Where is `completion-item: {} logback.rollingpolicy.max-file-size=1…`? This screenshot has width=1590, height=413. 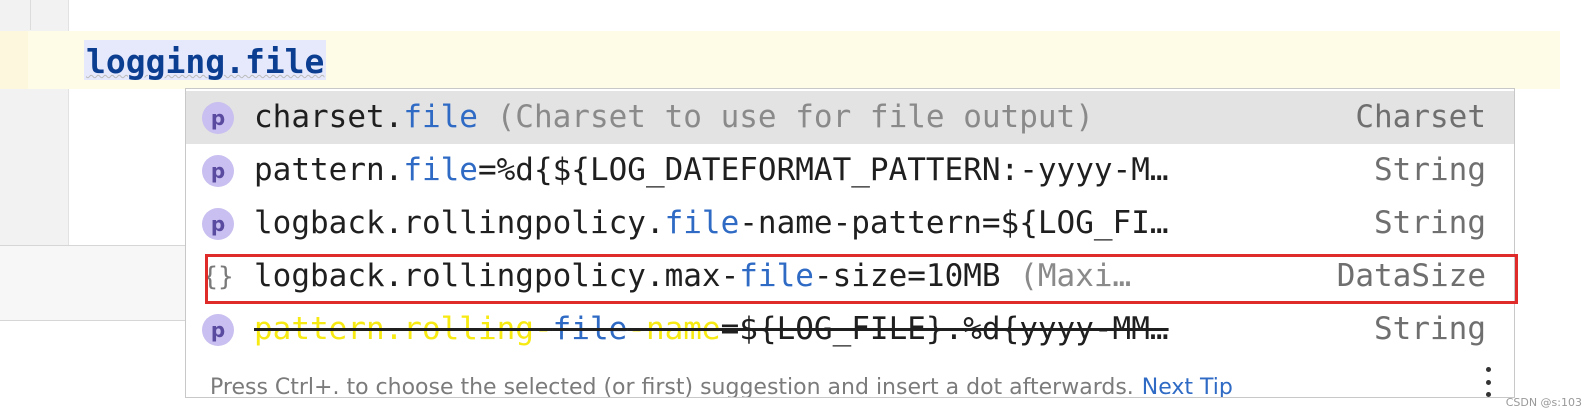
completion-item: {} logback.rollingpolicy.max-file-size=1… is located at coordinates (850, 276).